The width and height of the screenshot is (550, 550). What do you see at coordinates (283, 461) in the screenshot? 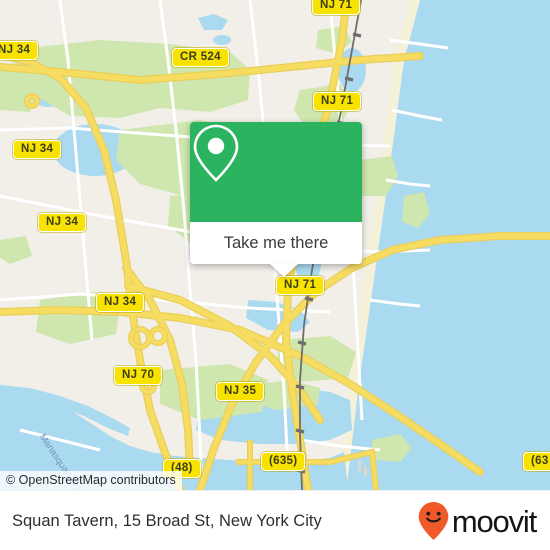
I see `road-shield: (635)` at bounding box center [283, 461].